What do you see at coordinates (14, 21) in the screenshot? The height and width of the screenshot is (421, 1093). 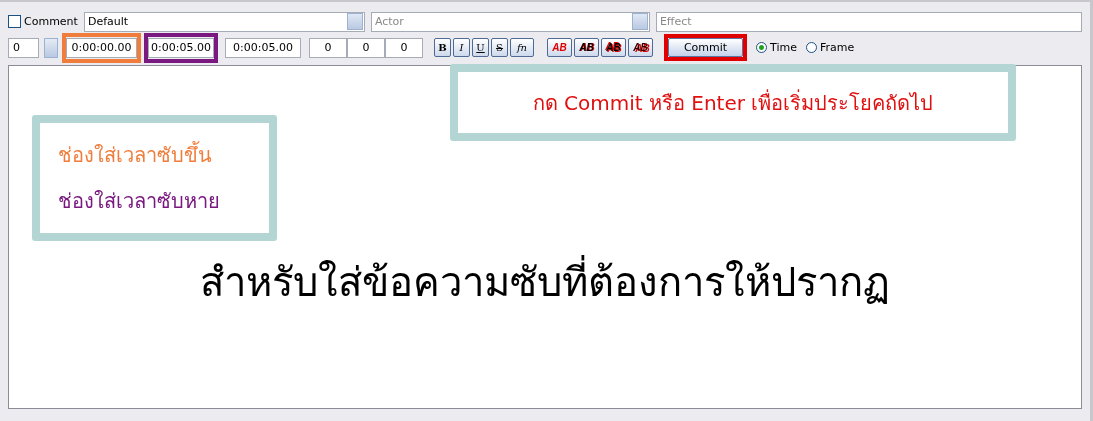 I see `comment-checkbox` at bounding box center [14, 21].